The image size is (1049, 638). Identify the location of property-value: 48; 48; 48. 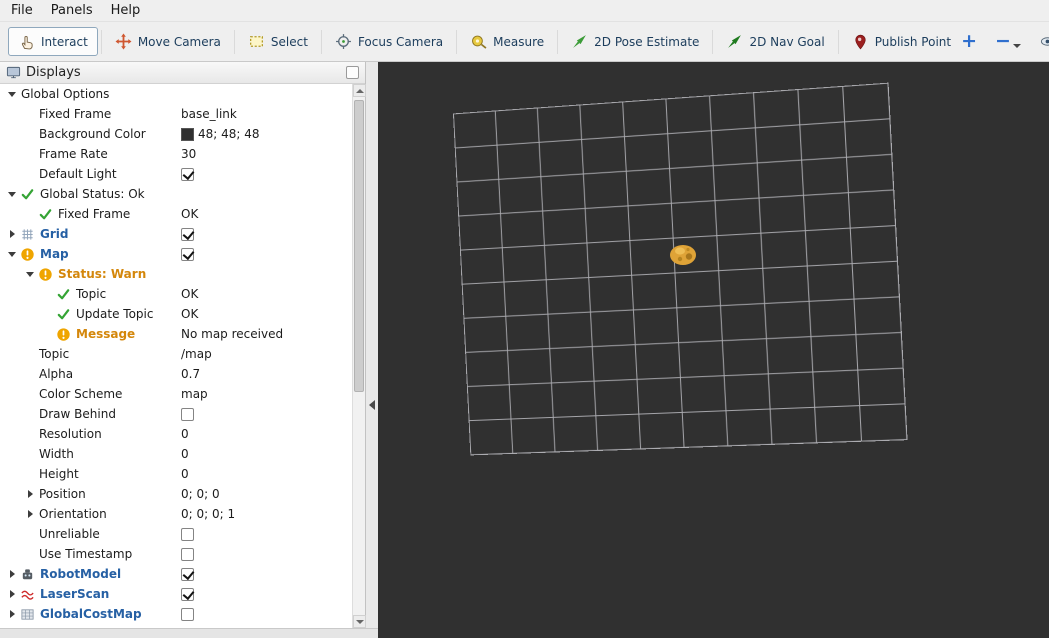
(229, 134).